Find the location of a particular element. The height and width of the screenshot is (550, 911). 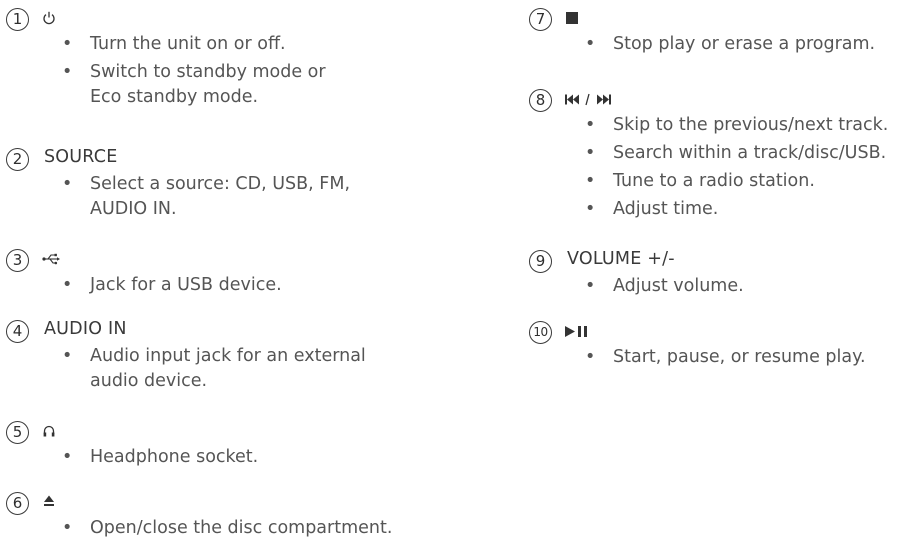

item-title: AUDIO IN is located at coordinates (85, 329).